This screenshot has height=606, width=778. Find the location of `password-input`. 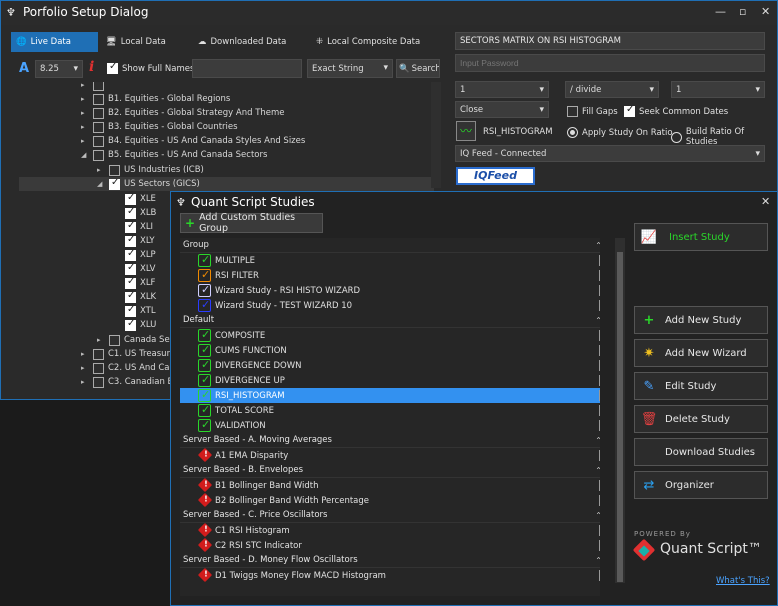

password-input is located at coordinates (610, 63).